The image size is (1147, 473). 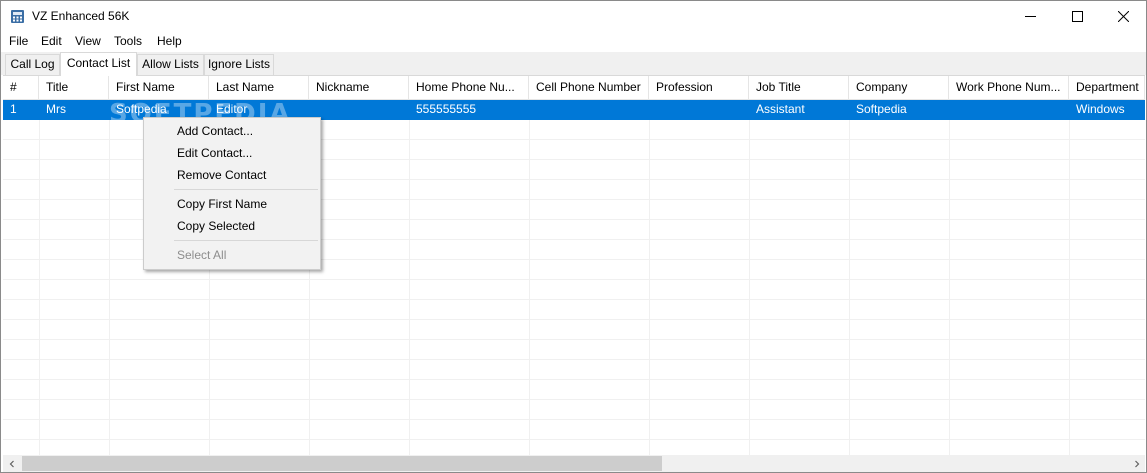 I want to click on menu-bar: File Edit View Tools Help, so click(x=573, y=42).